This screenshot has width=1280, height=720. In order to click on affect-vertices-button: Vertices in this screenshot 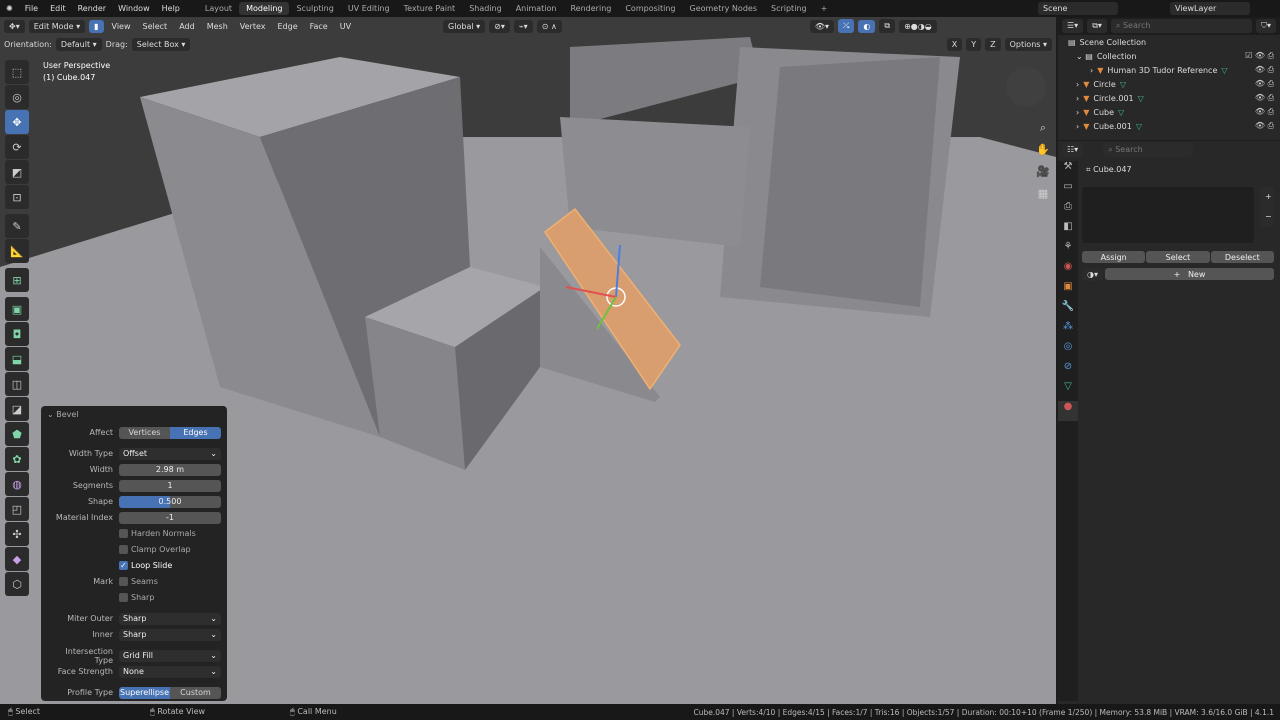, I will do `click(144, 432)`.